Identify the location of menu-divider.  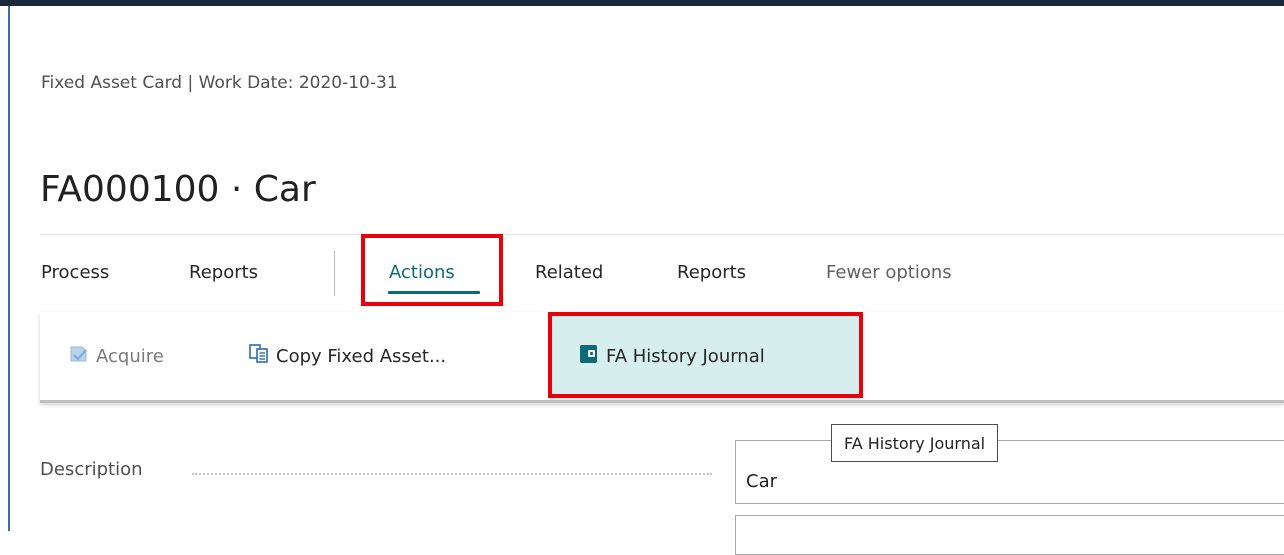
(334, 273).